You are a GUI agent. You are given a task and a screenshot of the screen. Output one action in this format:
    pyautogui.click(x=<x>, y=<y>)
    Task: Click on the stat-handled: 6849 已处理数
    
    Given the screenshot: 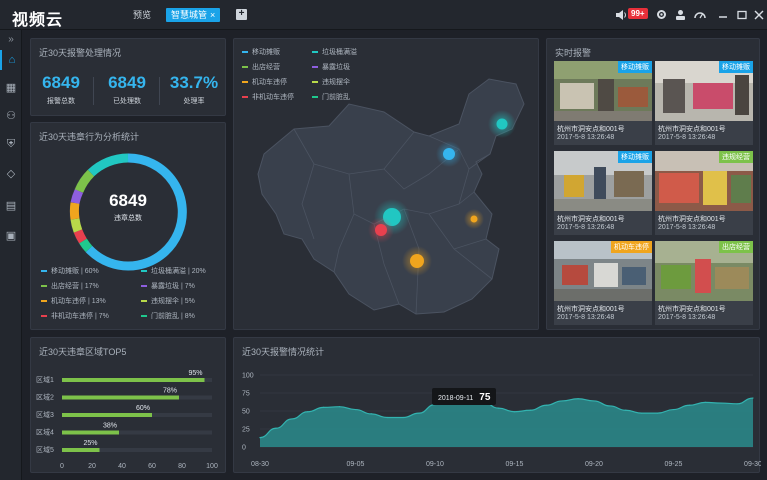 What is the action you would take?
    pyautogui.click(x=127, y=89)
    